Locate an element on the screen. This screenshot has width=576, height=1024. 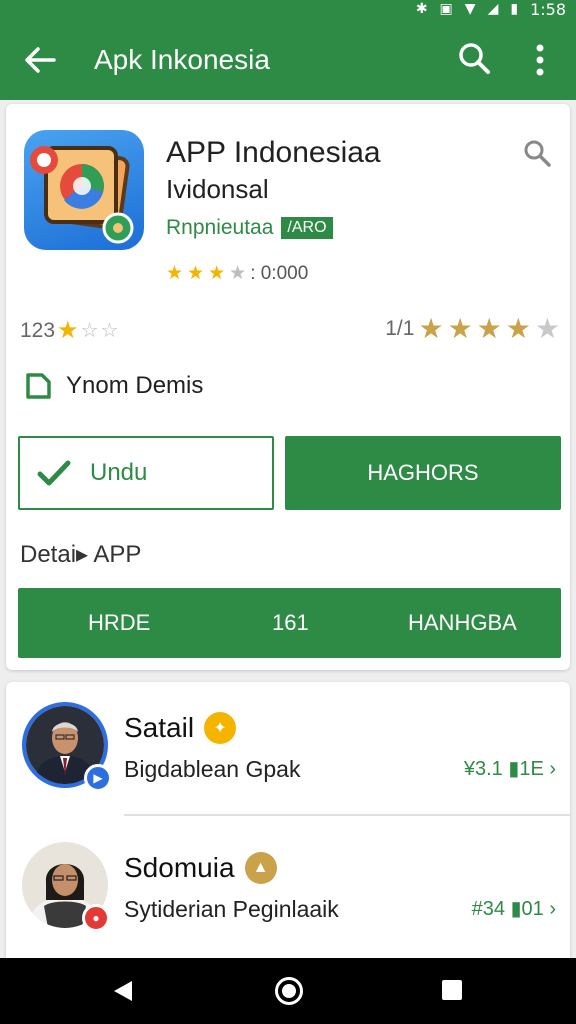
feature-label: Ynom Demis is located at coordinates (135, 385).